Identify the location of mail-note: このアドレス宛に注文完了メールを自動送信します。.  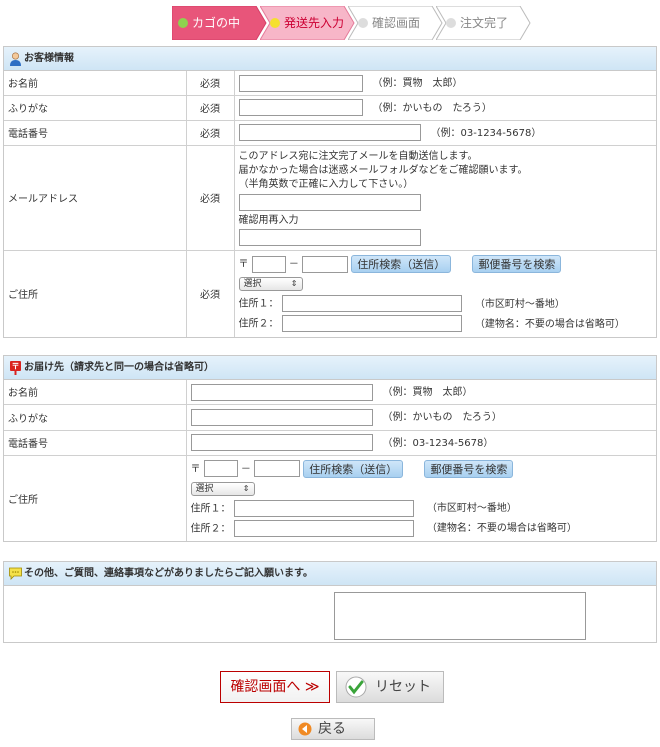
(358, 156).